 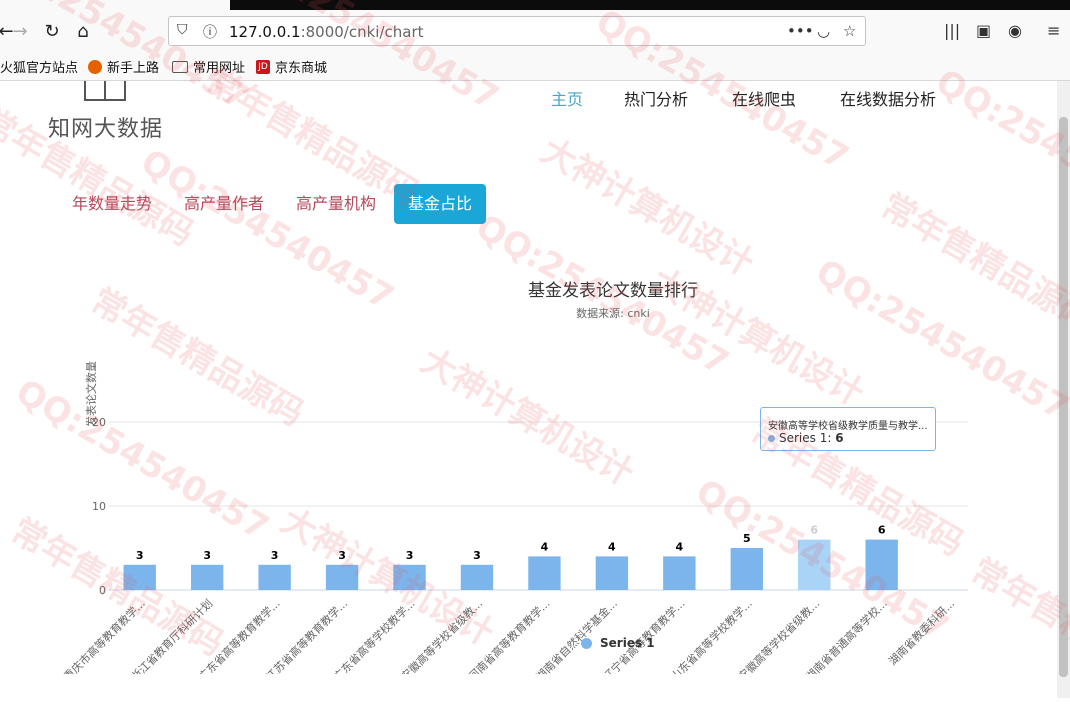 I want to click on bookmark-item: 常用网址, so click(x=208, y=66).